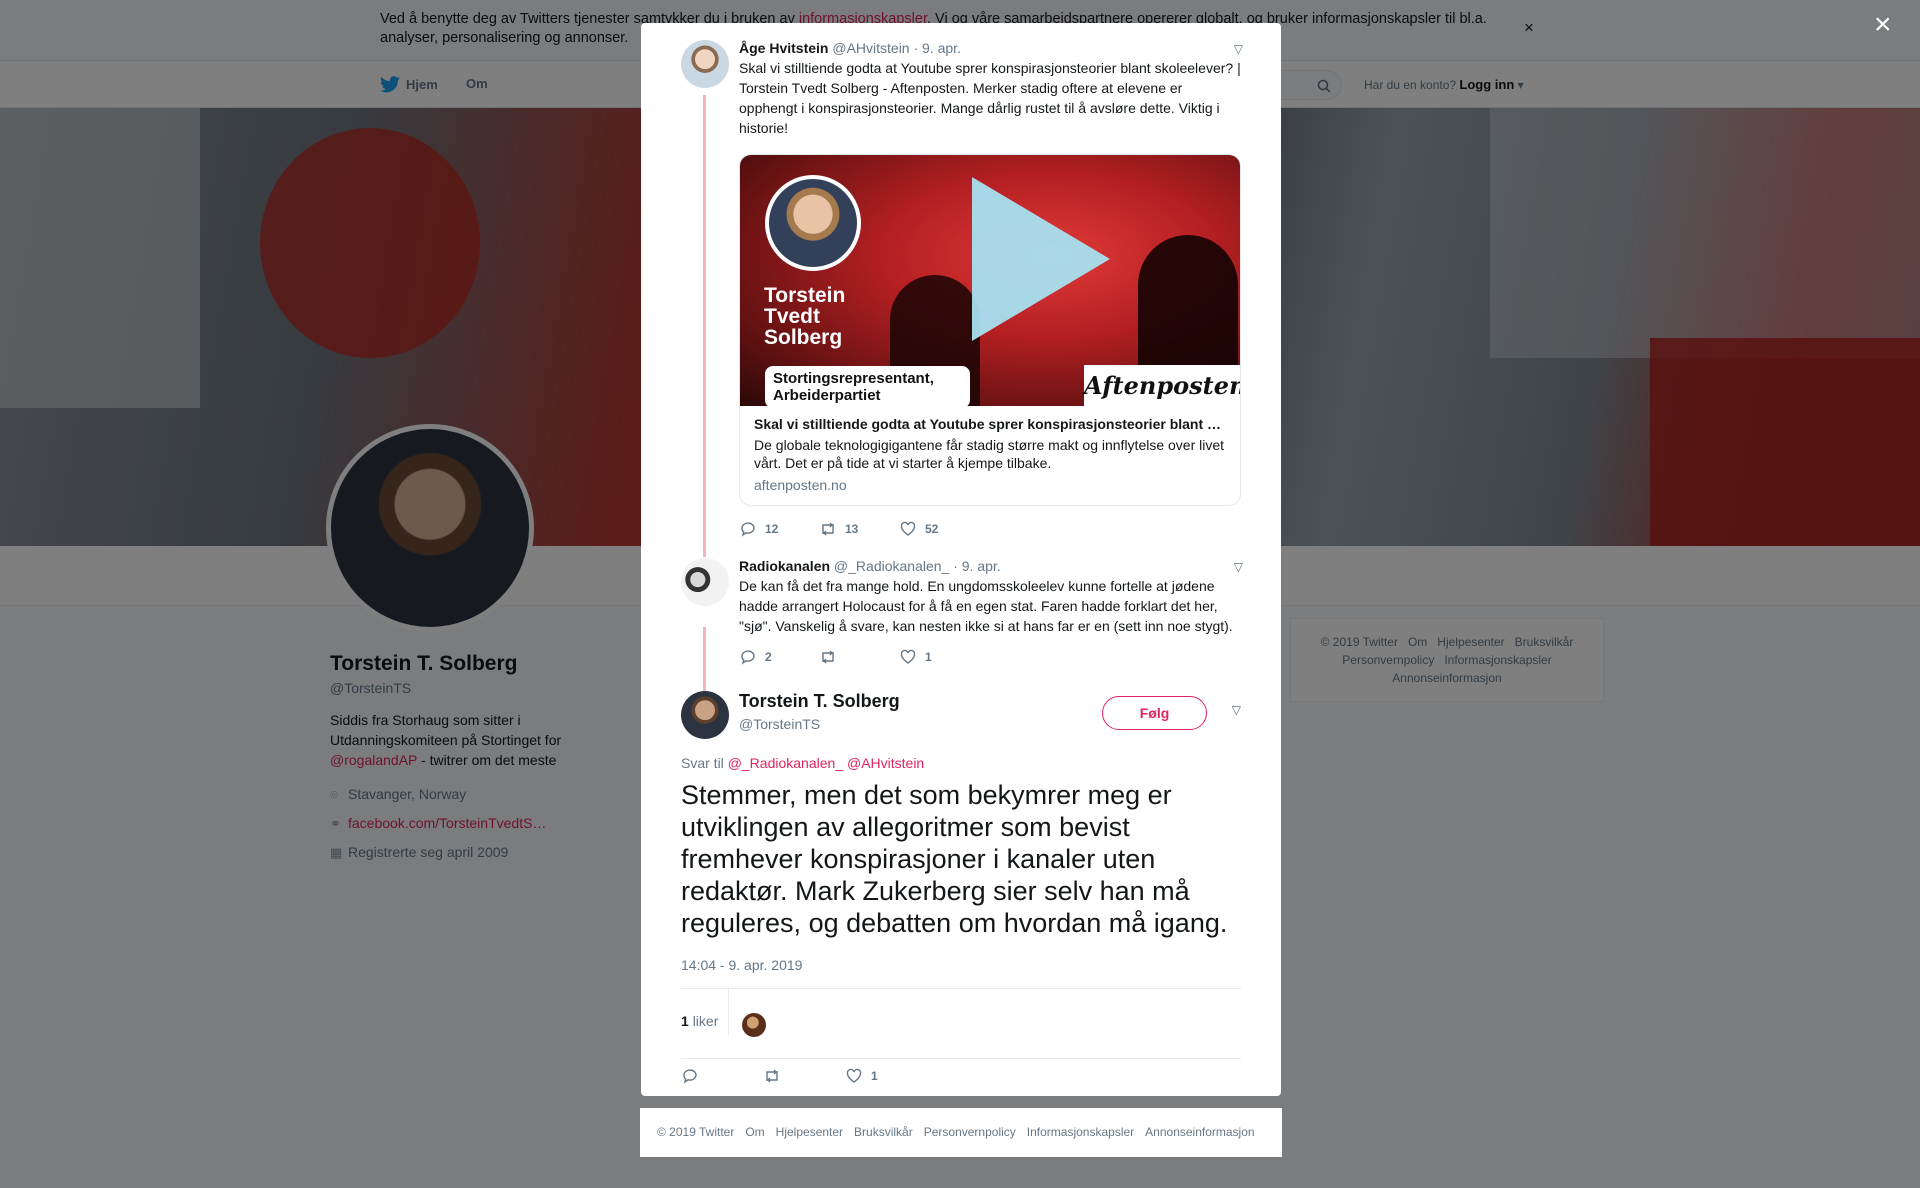  What do you see at coordinates (784, 566) in the screenshot?
I see `author-name: Radiokanalen` at bounding box center [784, 566].